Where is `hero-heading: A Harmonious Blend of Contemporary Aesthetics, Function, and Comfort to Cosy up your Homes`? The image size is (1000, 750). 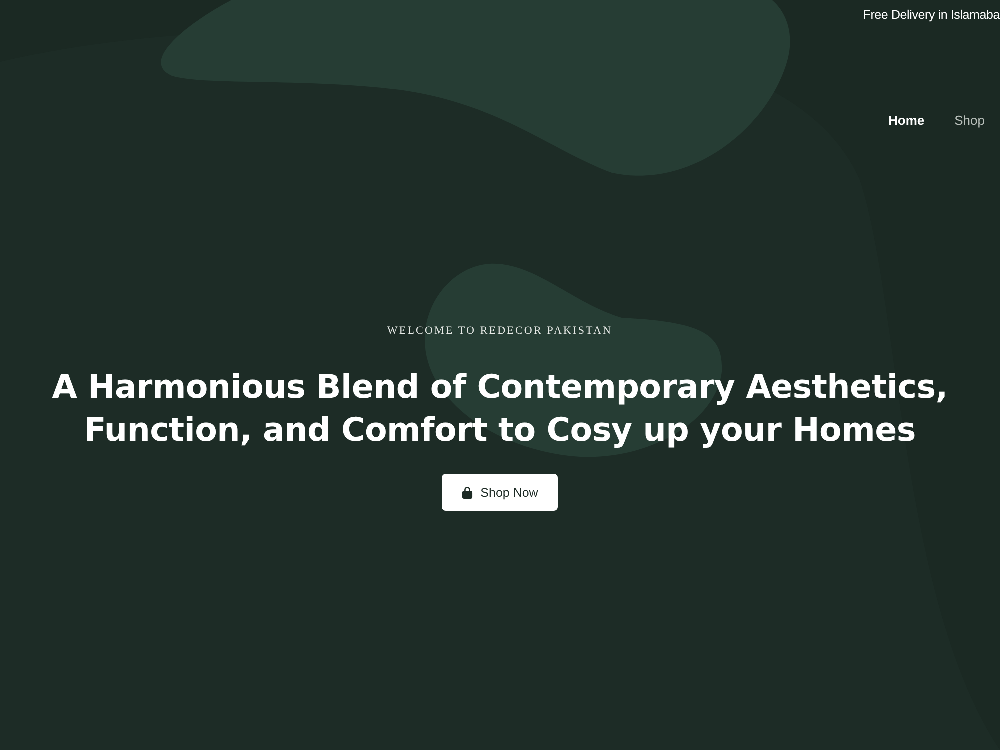
hero-heading: A Harmonious Blend of Contemporary Aesthetics, Function, and Comfort to Cosy up your Homes is located at coordinates (500, 409).